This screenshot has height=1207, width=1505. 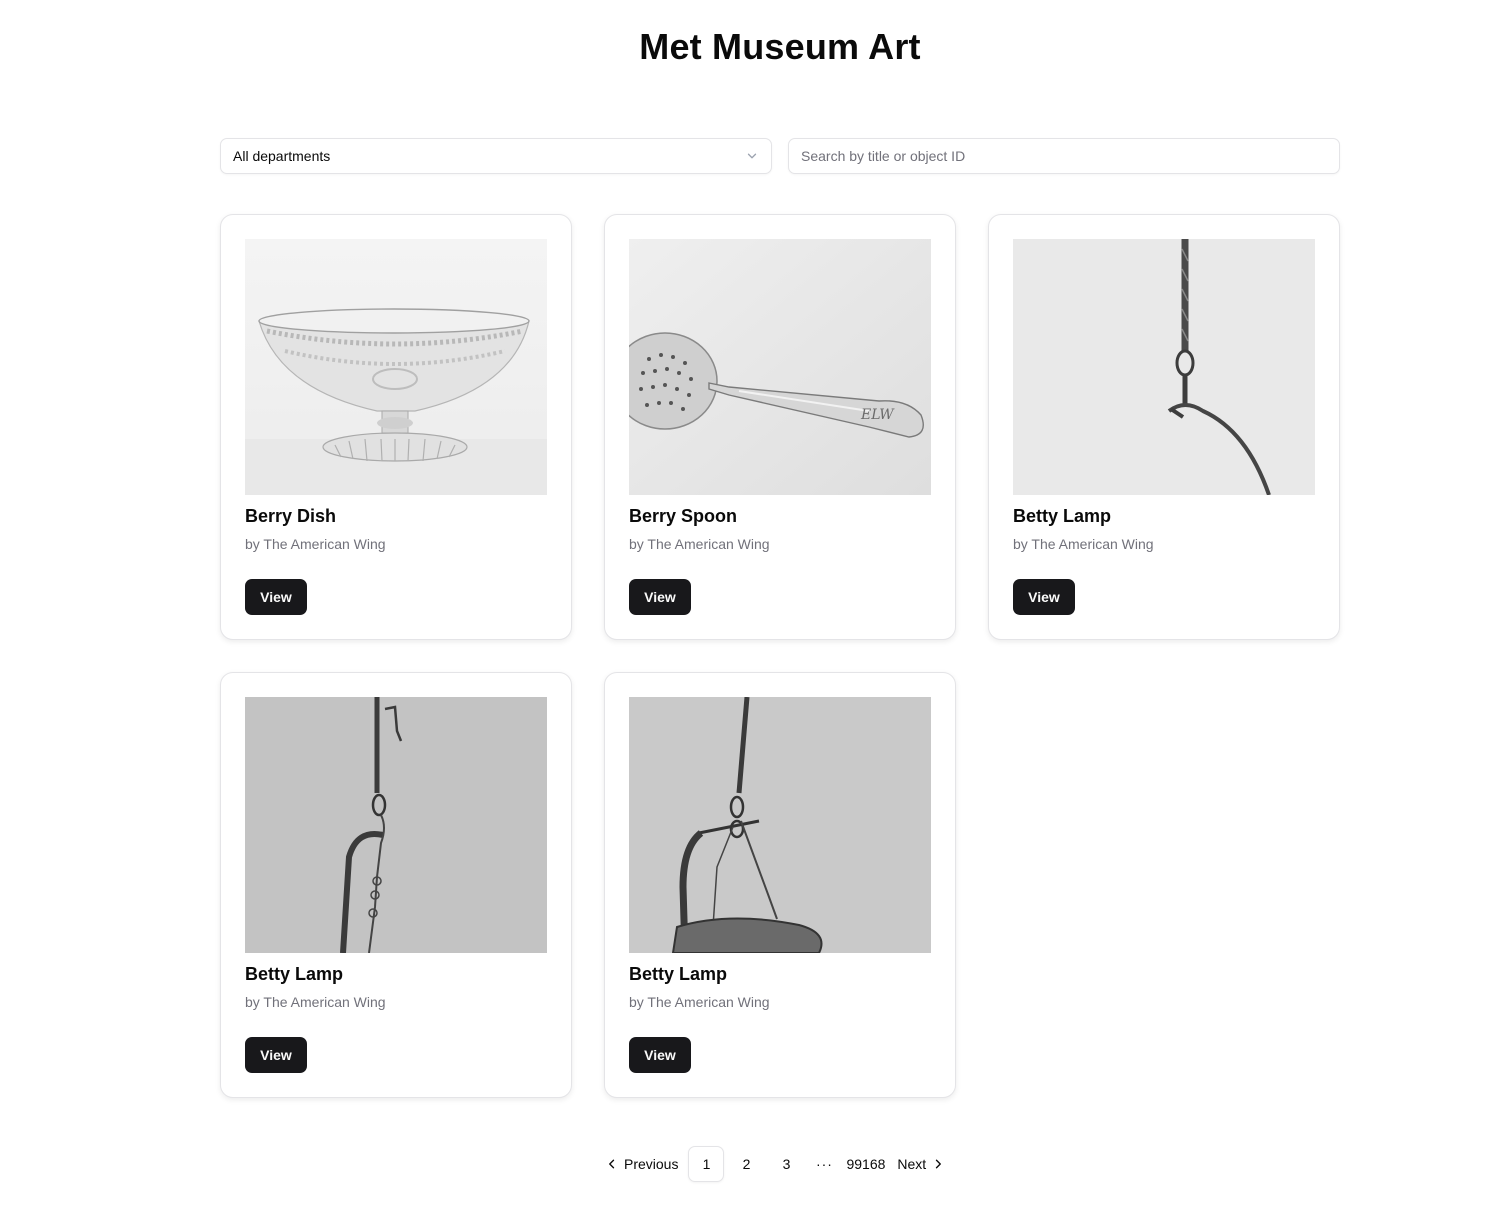 I want to click on chevron-right-icon, so click(x=939, y=1164).